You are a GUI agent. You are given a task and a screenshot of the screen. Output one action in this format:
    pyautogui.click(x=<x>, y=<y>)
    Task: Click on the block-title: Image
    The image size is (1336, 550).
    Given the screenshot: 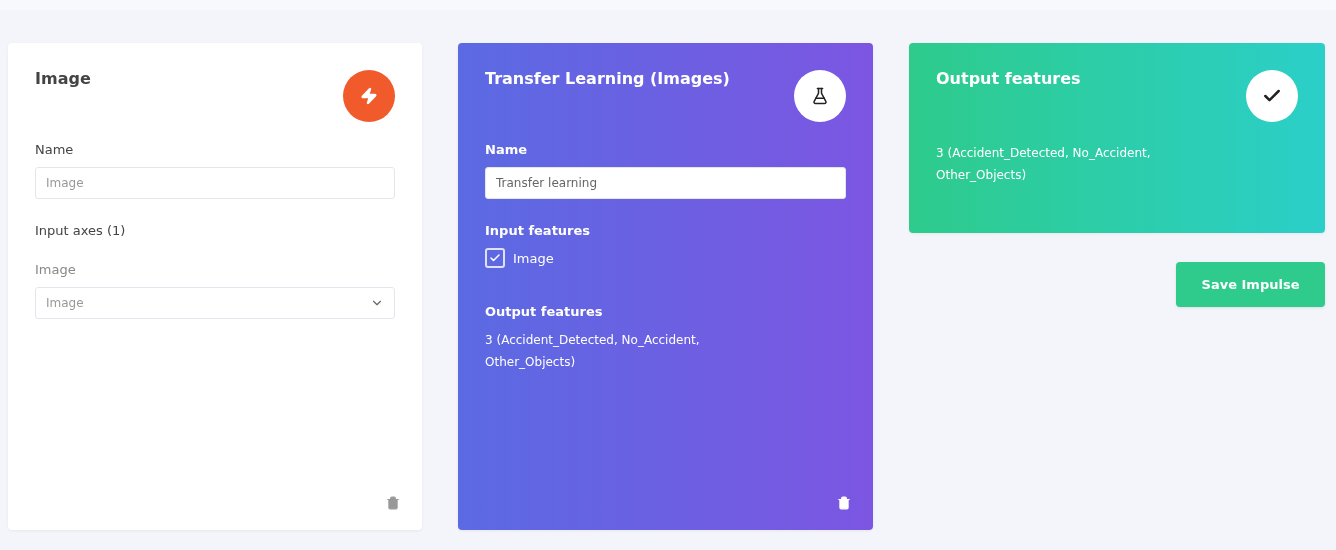 What is the action you would take?
    pyautogui.click(x=63, y=78)
    